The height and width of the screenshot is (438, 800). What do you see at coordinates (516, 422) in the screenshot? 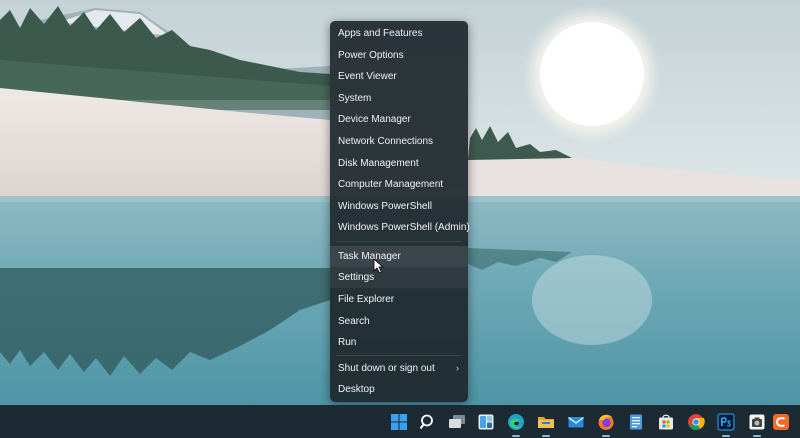
I see `edge-icon` at bounding box center [516, 422].